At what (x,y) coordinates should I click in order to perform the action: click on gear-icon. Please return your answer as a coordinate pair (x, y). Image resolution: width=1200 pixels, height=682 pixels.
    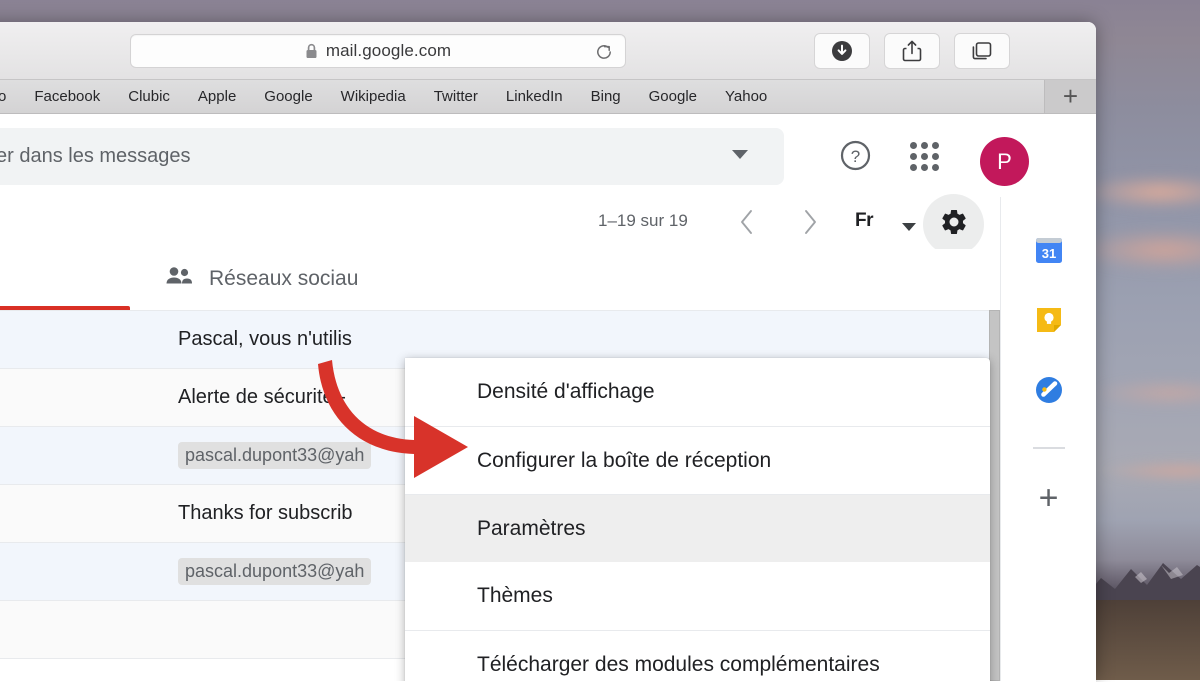
    Looking at the image, I should click on (954, 224).